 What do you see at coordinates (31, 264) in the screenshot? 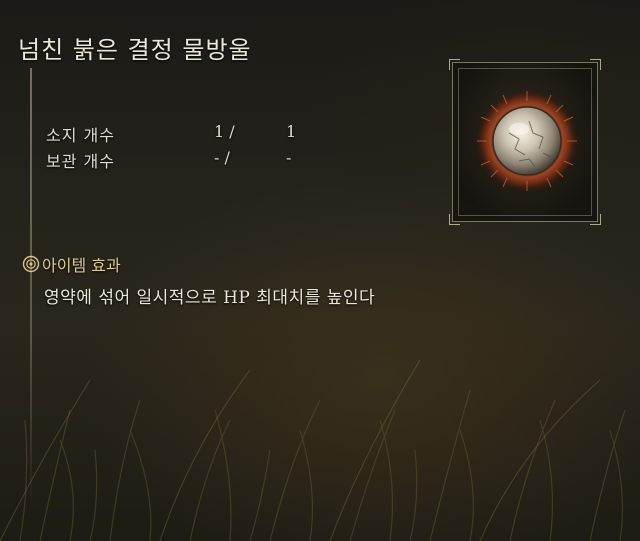
I see `item-effect-icon` at bounding box center [31, 264].